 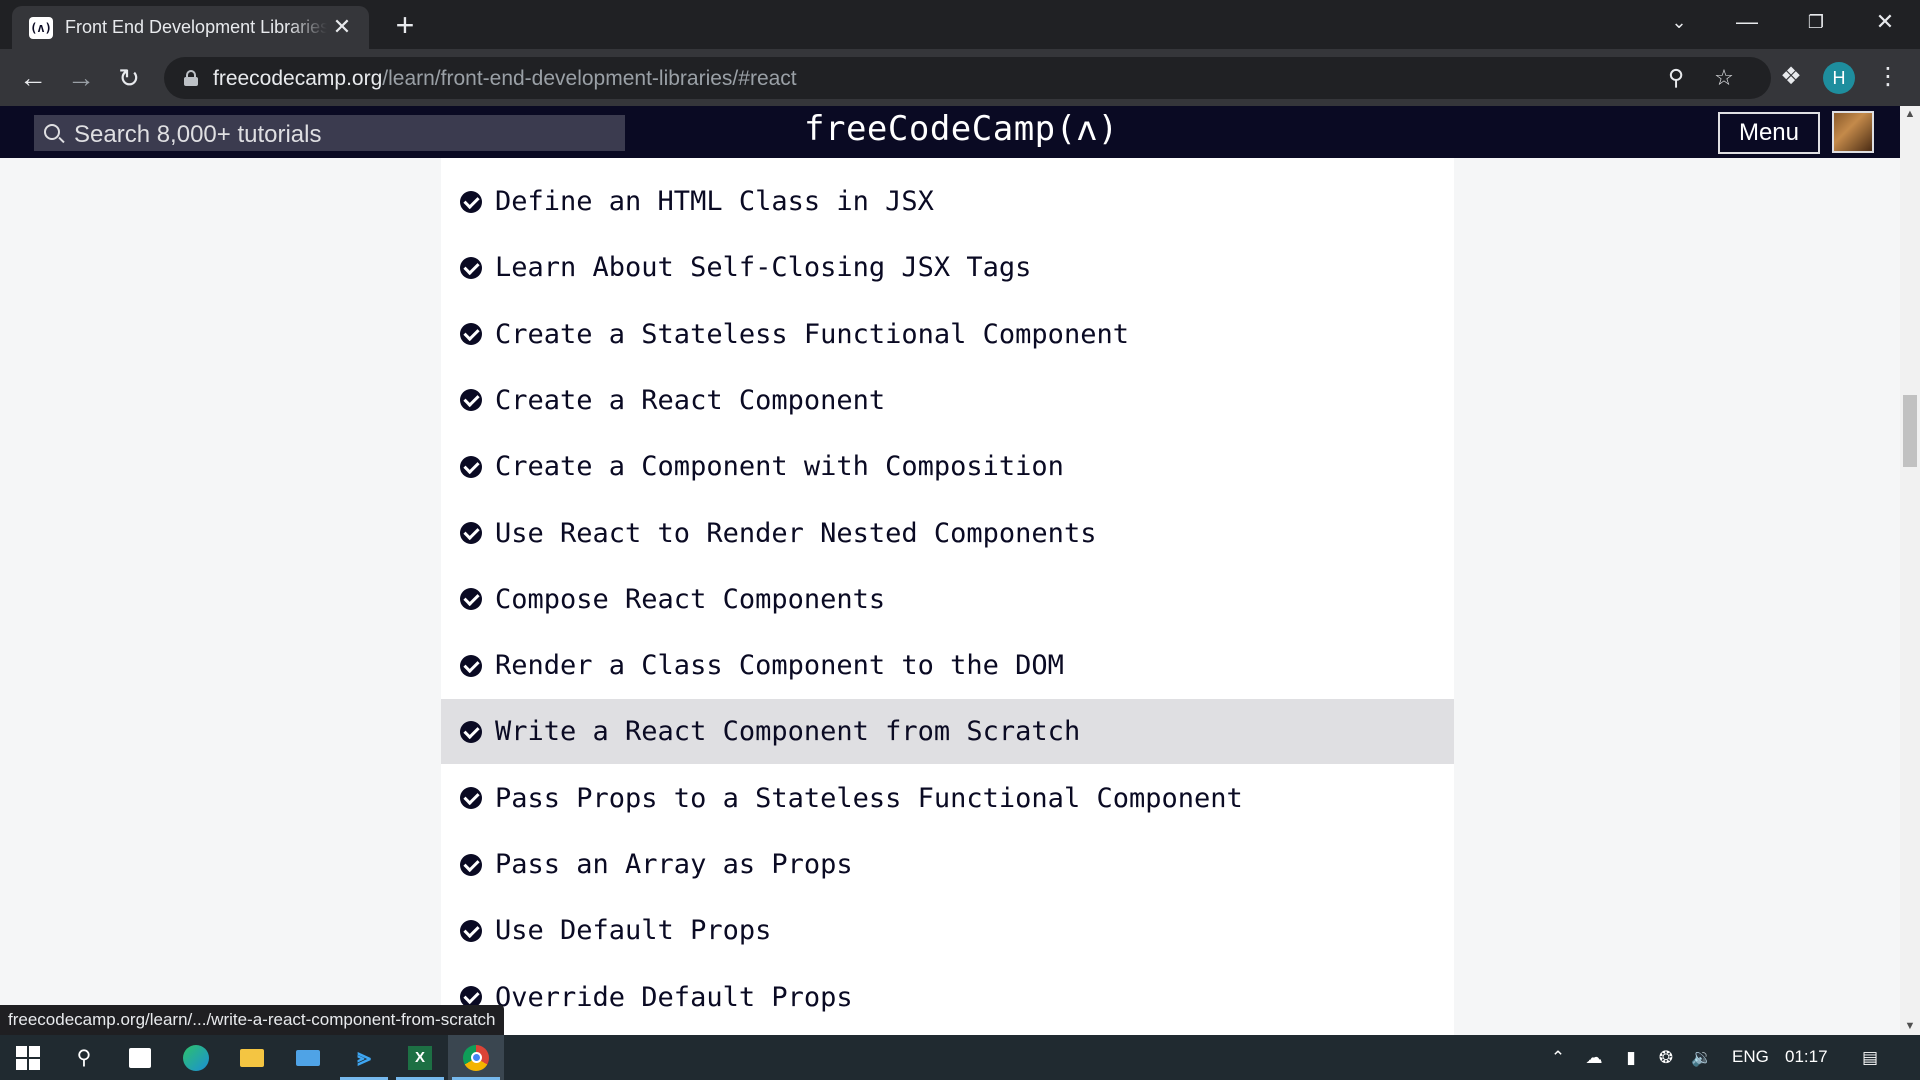 I want to click on vscode-icon: ⪢, so click(x=364, y=1057).